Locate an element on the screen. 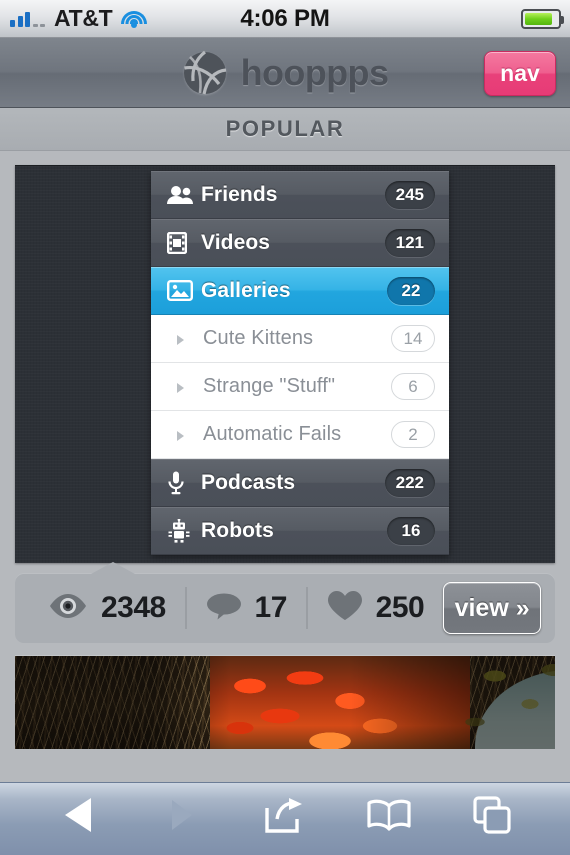  section-header: POPULAR is located at coordinates (285, 129).